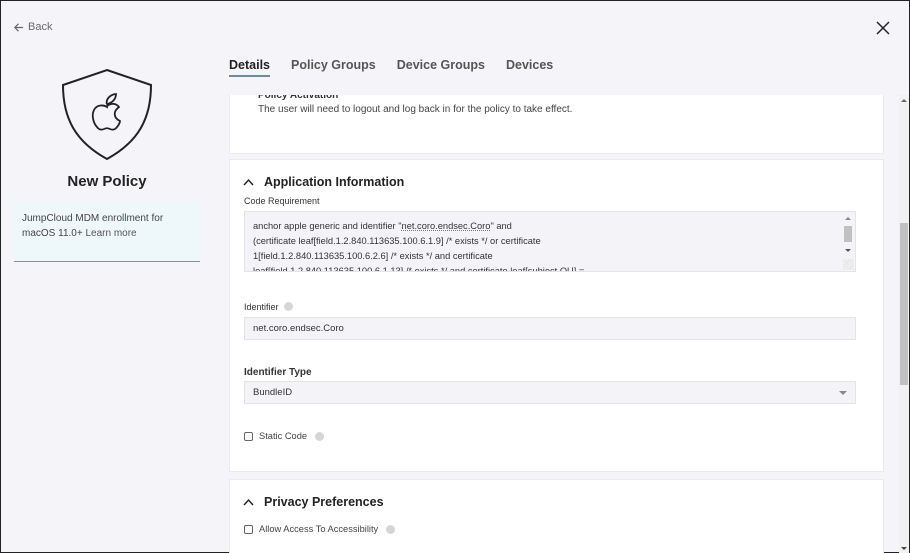 This screenshot has width=910, height=553. What do you see at coordinates (550, 328) in the screenshot?
I see `identifier-input: net.coro.endsec.Coro` at bounding box center [550, 328].